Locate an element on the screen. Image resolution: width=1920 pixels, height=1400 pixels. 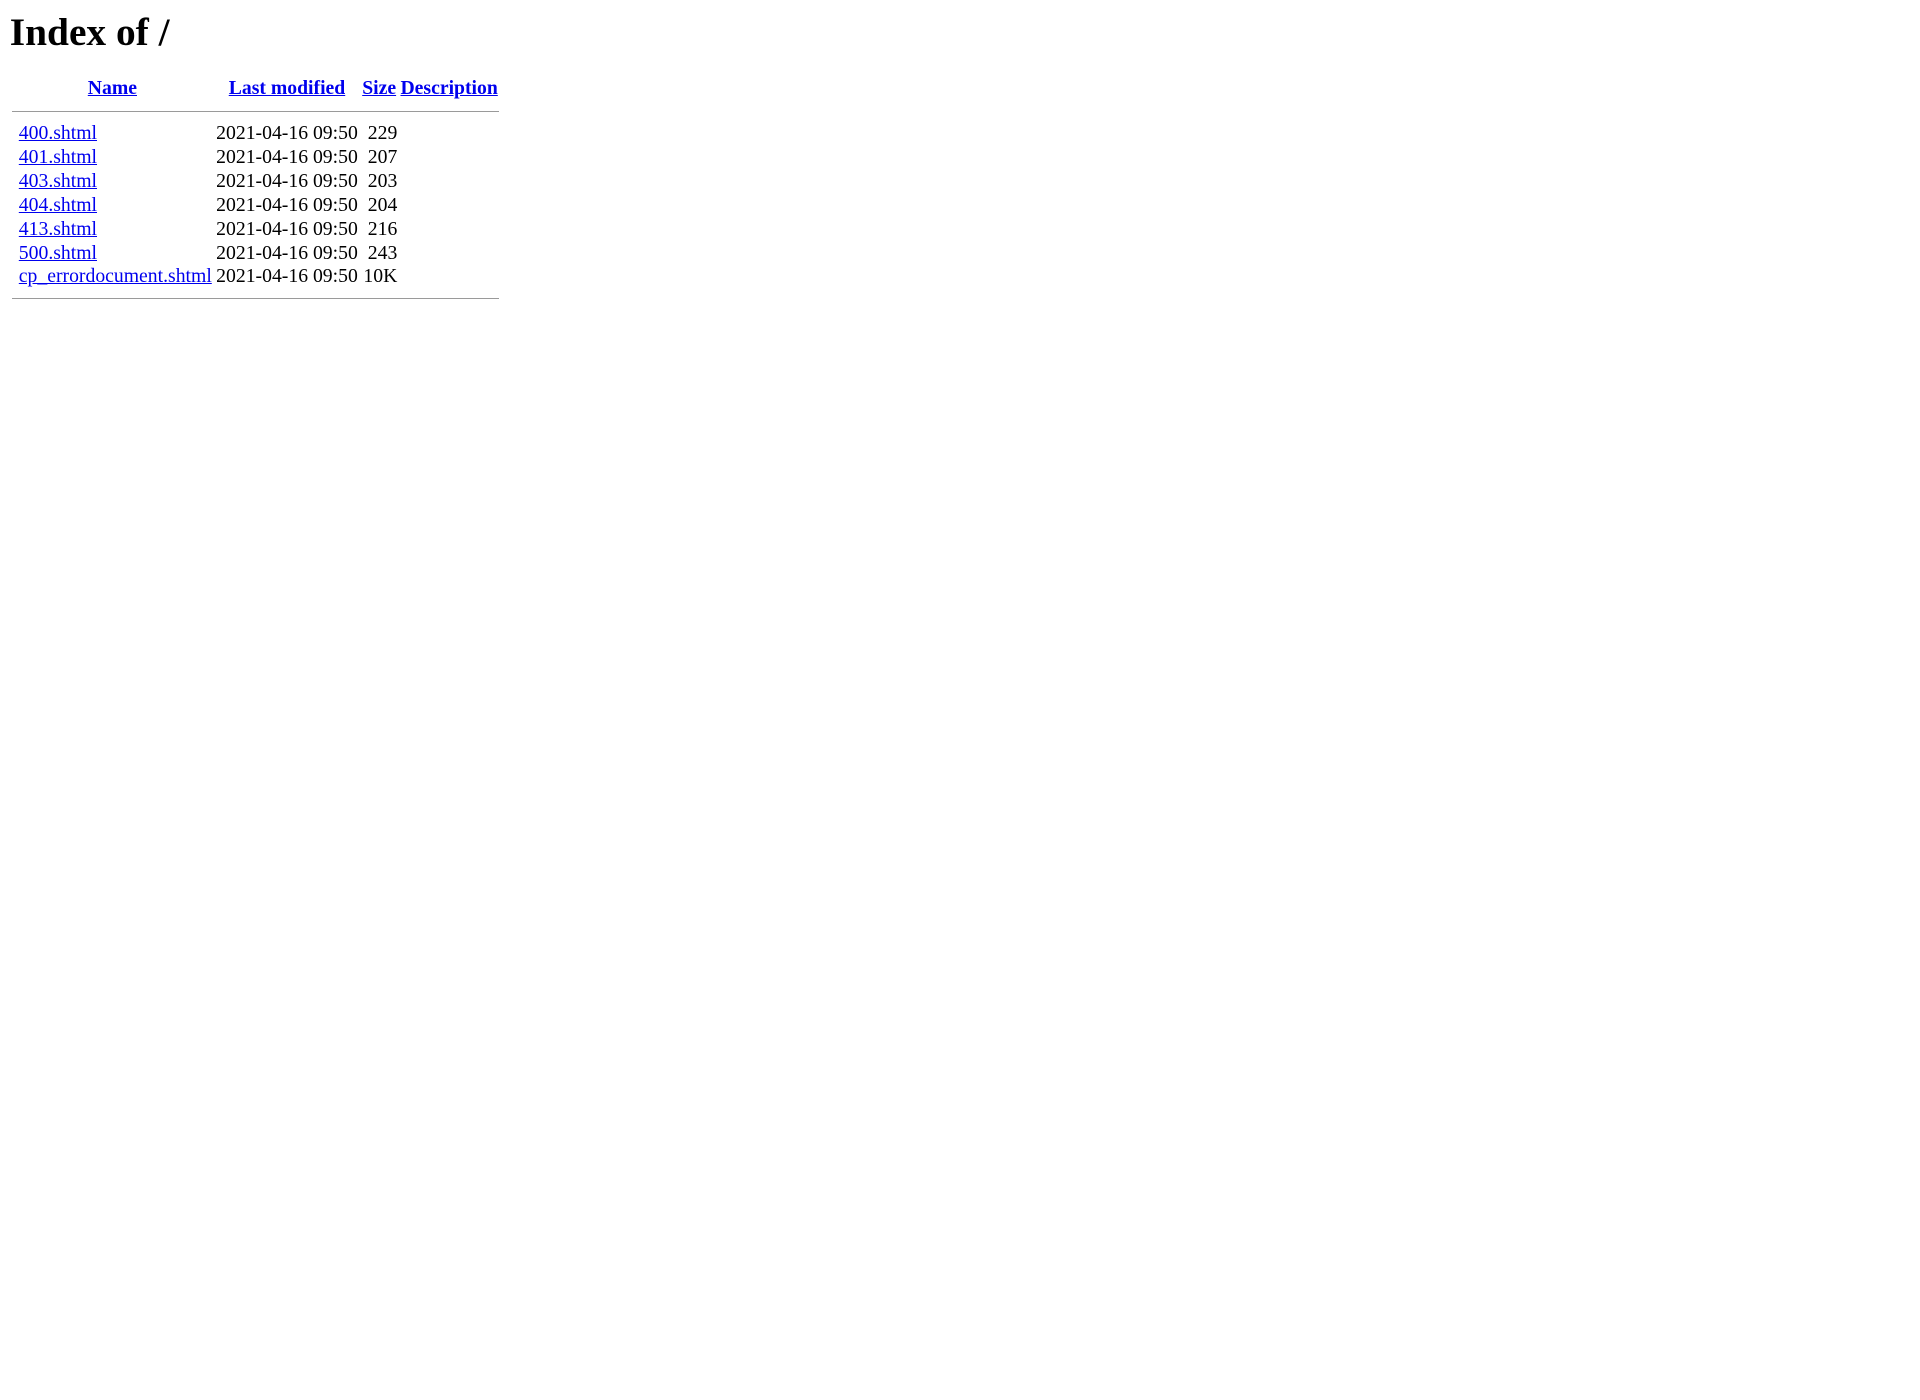
file-size: 243 is located at coordinates (382, 252).